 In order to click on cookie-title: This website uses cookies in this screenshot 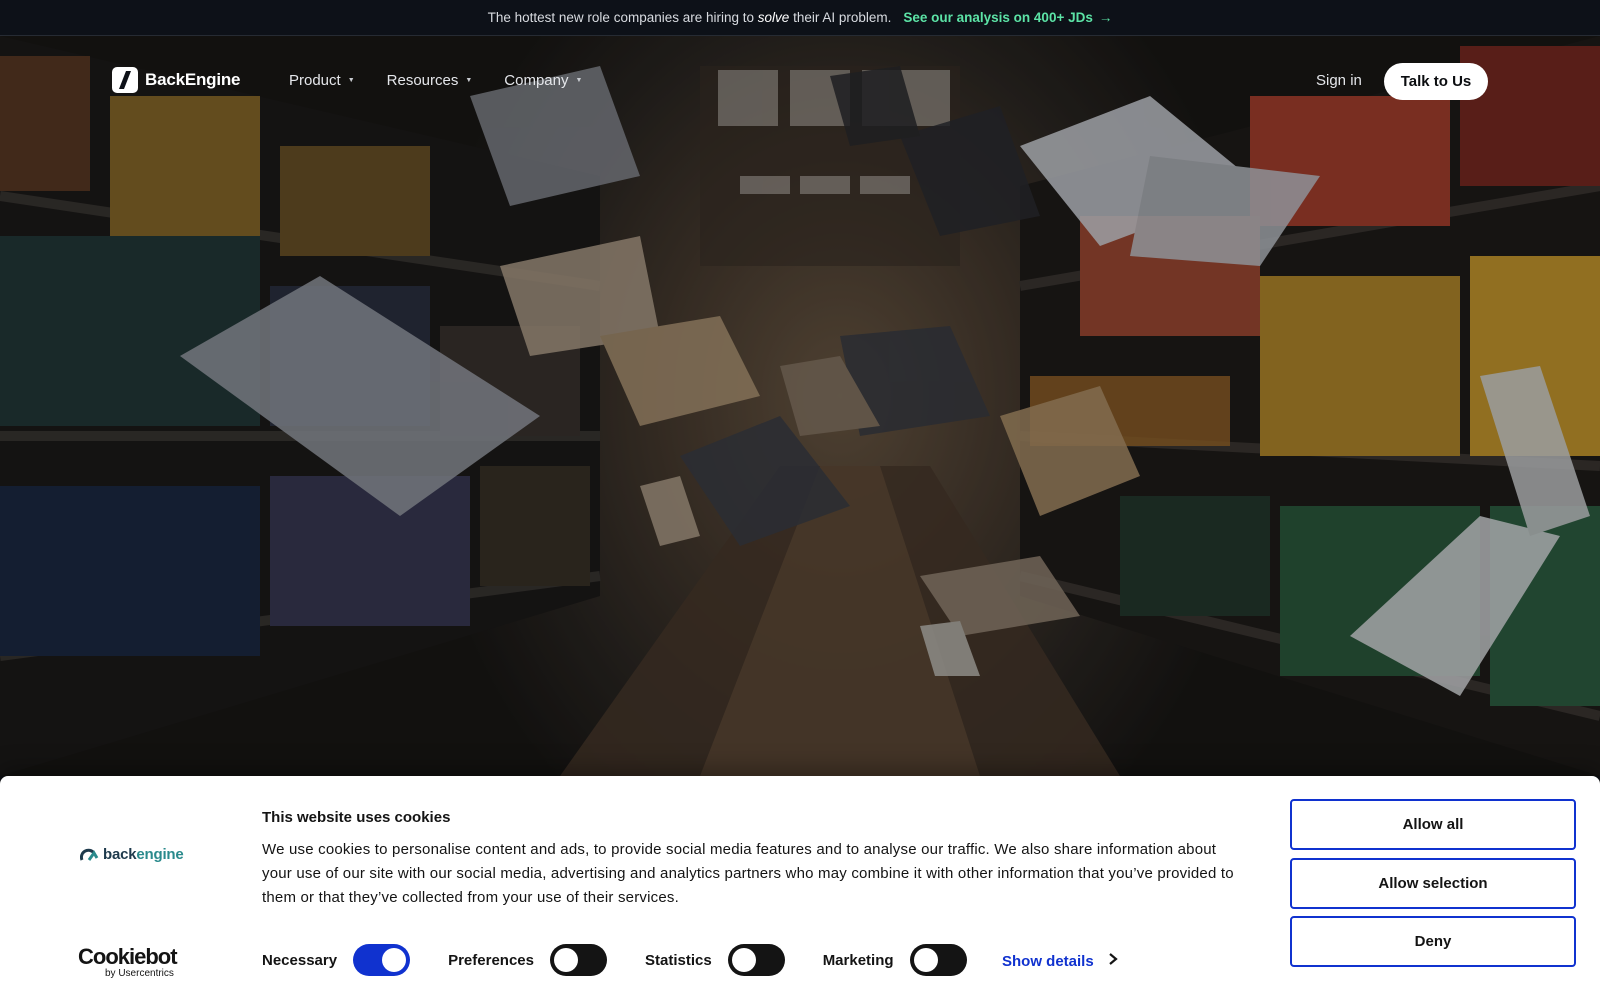, I will do `click(356, 817)`.